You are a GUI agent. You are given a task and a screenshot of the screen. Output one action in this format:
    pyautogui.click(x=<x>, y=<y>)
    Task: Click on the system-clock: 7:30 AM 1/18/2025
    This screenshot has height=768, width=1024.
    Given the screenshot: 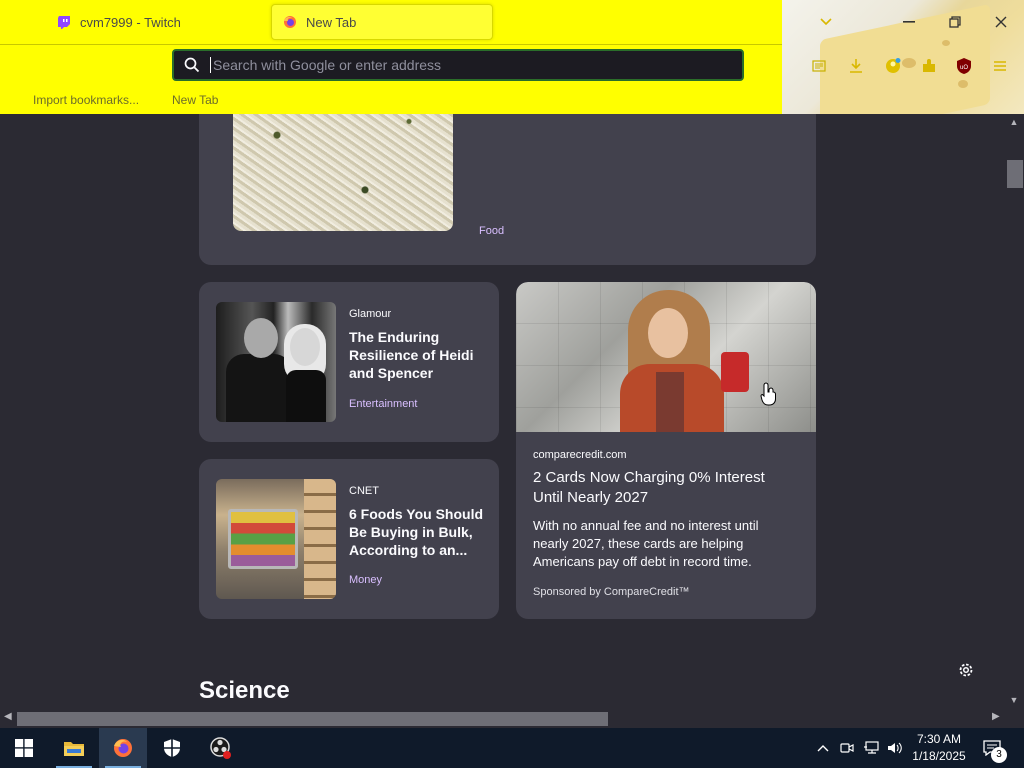 What is the action you would take?
    pyautogui.click(x=939, y=748)
    